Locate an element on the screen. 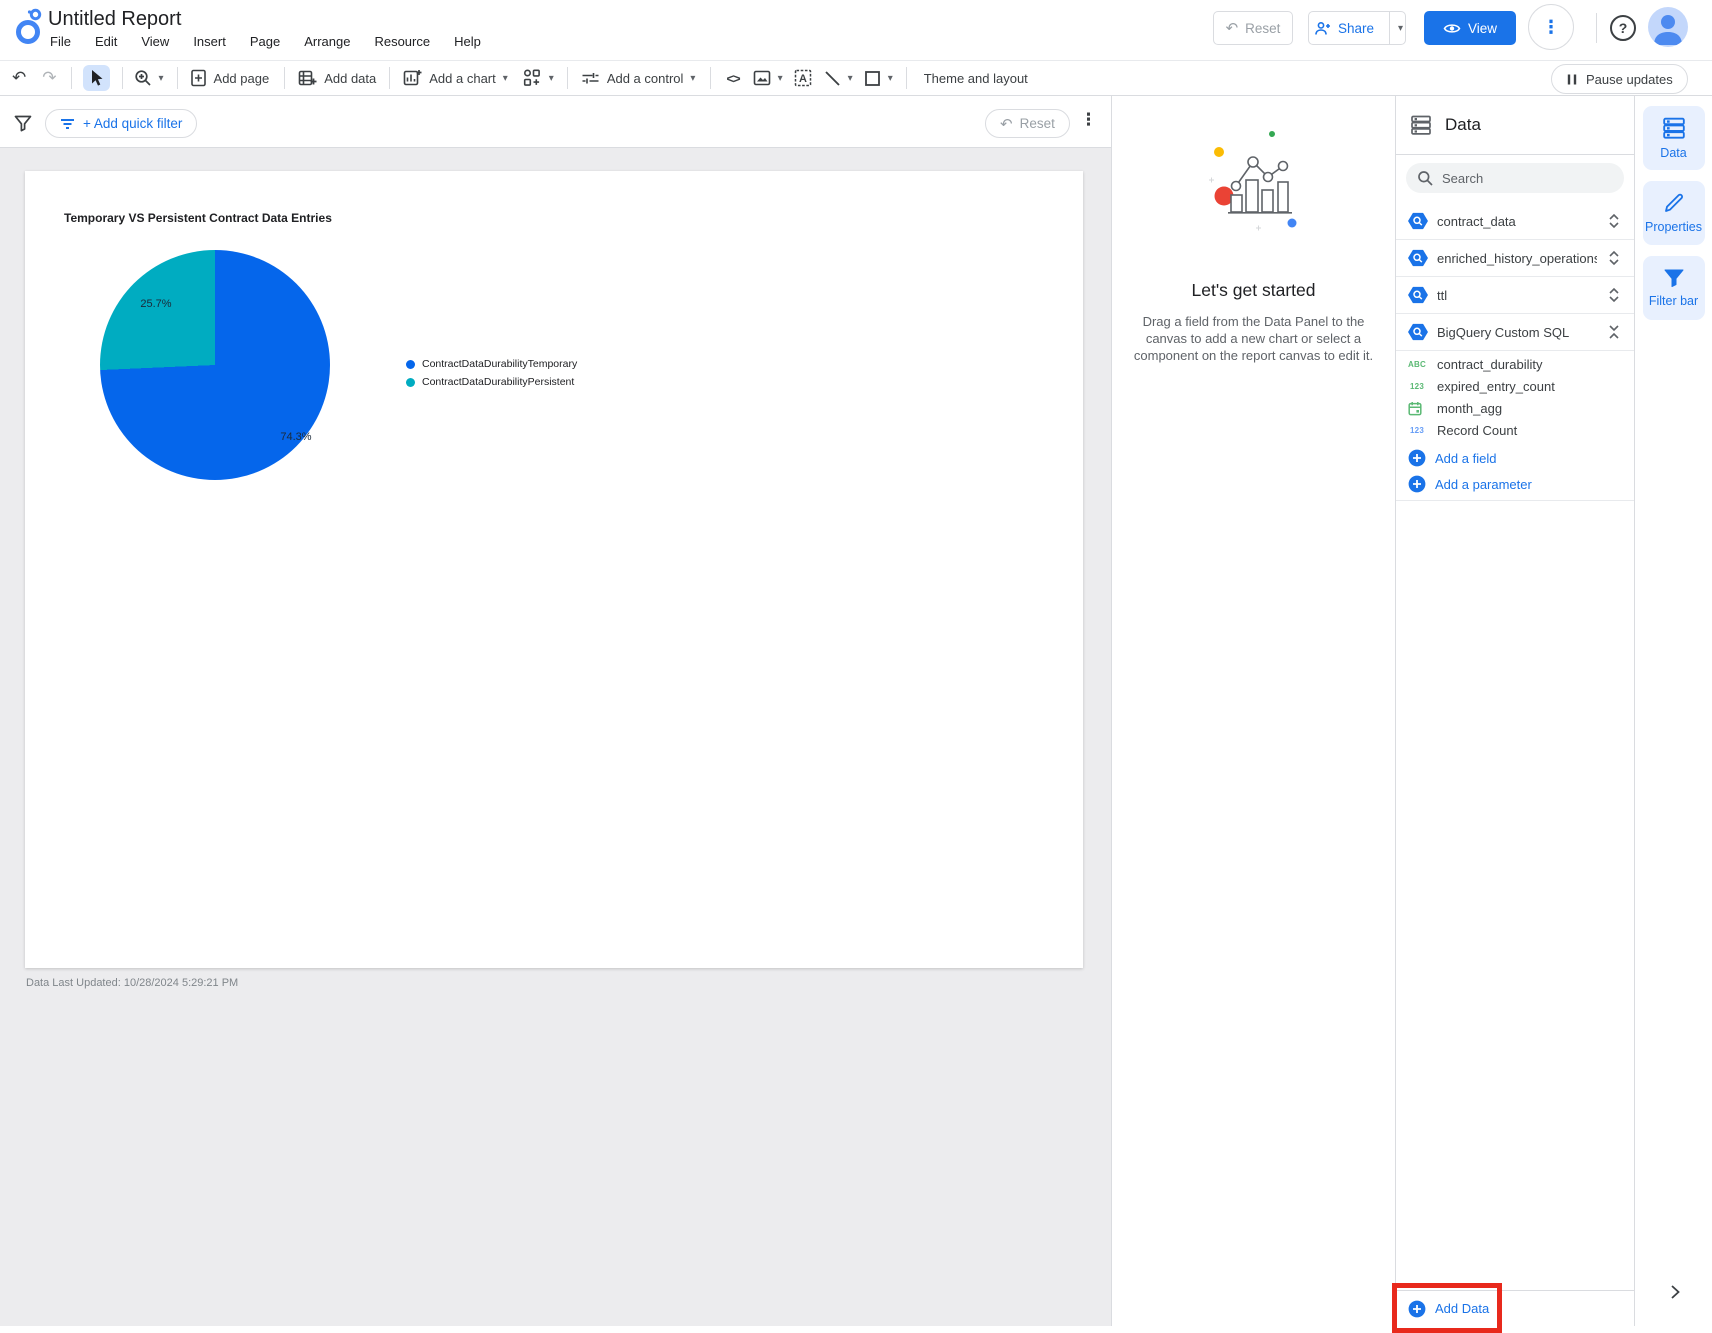 Image resolution: width=1712 pixels, height=1333 pixels. pause-updates-button: Pause updates is located at coordinates (1619, 79).